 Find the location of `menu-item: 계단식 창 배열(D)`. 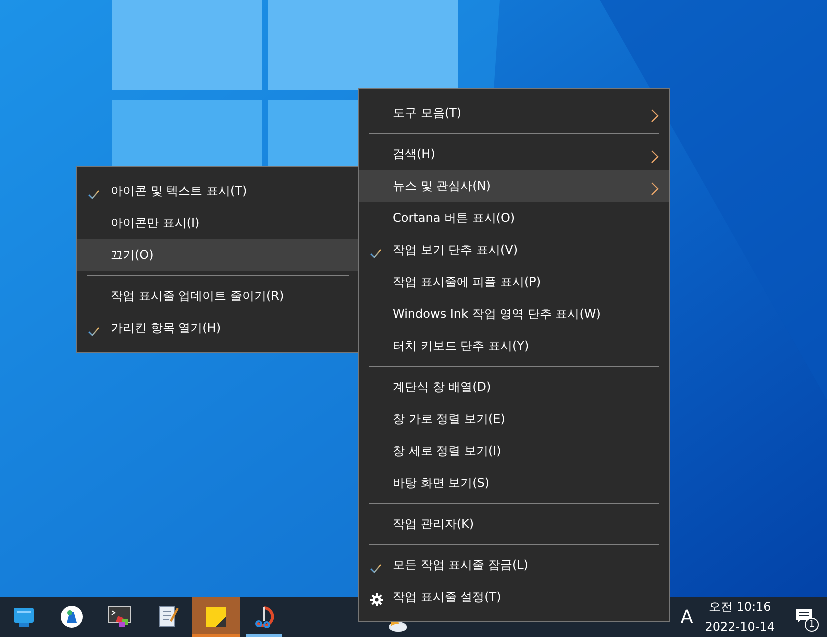

menu-item: 계단식 창 배열(D) is located at coordinates (514, 387).